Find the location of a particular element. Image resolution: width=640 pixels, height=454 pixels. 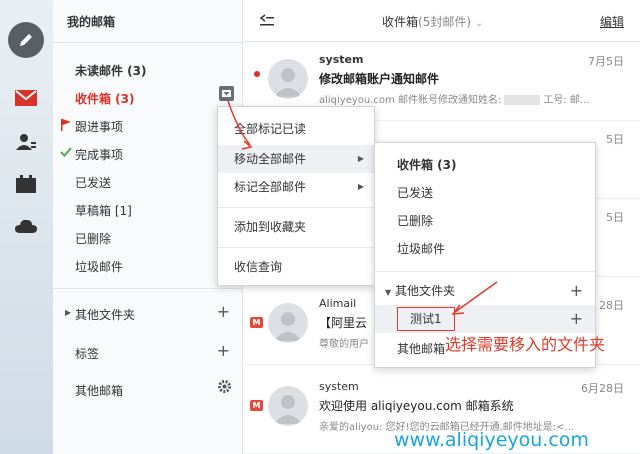

watermark: www.aliqiyeyou.com is located at coordinates (491, 440).